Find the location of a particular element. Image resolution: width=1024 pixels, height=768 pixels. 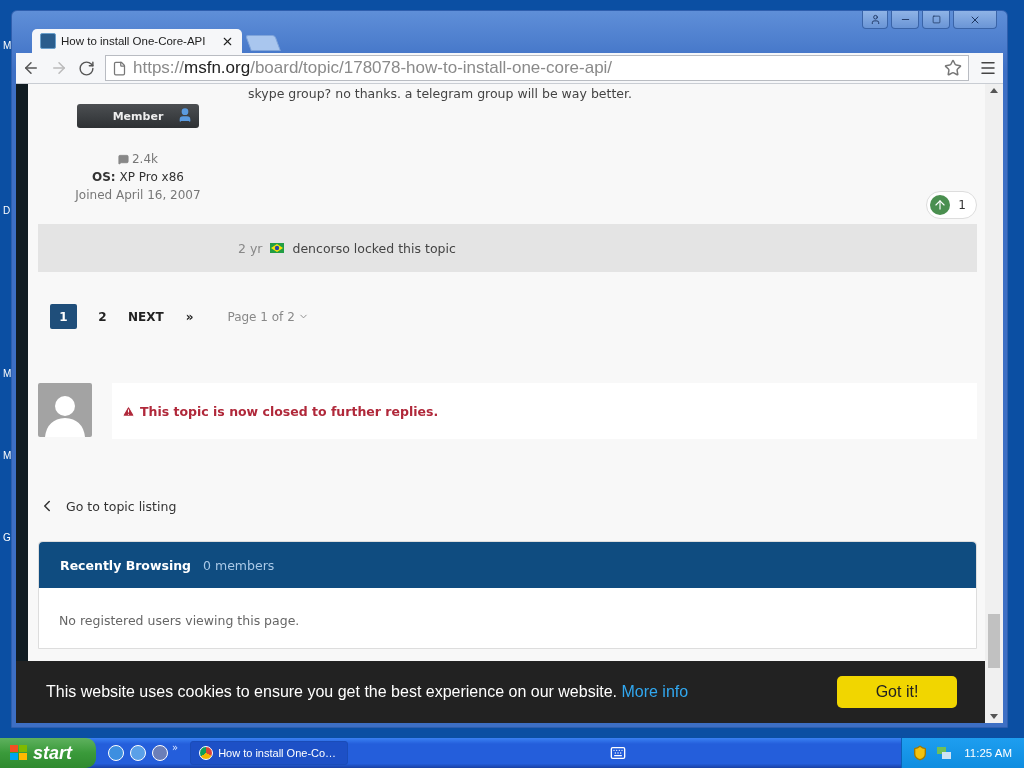

new-tab-button is located at coordinates (263, 43).